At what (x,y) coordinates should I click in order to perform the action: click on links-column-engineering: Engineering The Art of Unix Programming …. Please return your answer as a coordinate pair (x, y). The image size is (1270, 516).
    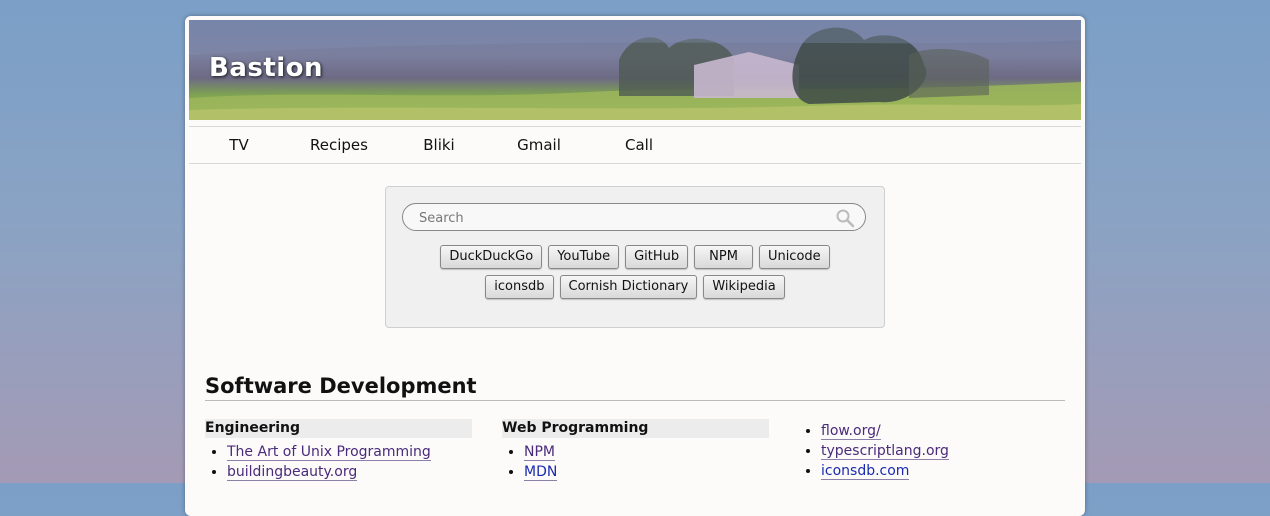
    Looking at the image, I should click on (338, 450).